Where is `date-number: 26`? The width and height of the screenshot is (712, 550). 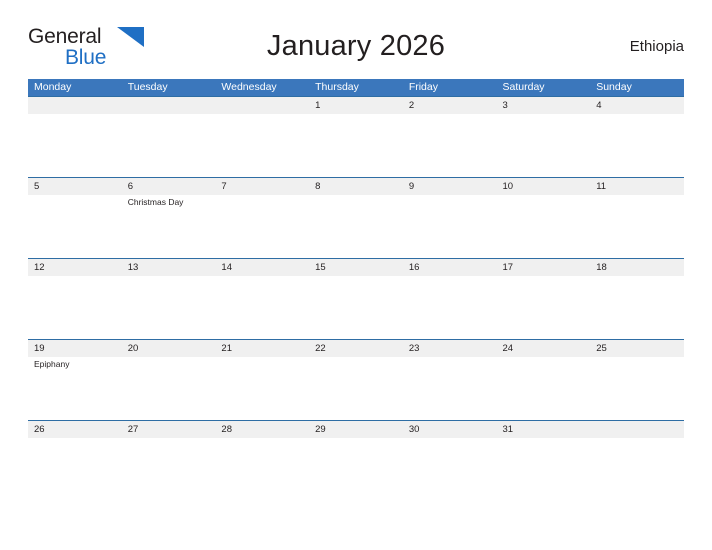
date-number: 26 is located at coordinates (75, 429).